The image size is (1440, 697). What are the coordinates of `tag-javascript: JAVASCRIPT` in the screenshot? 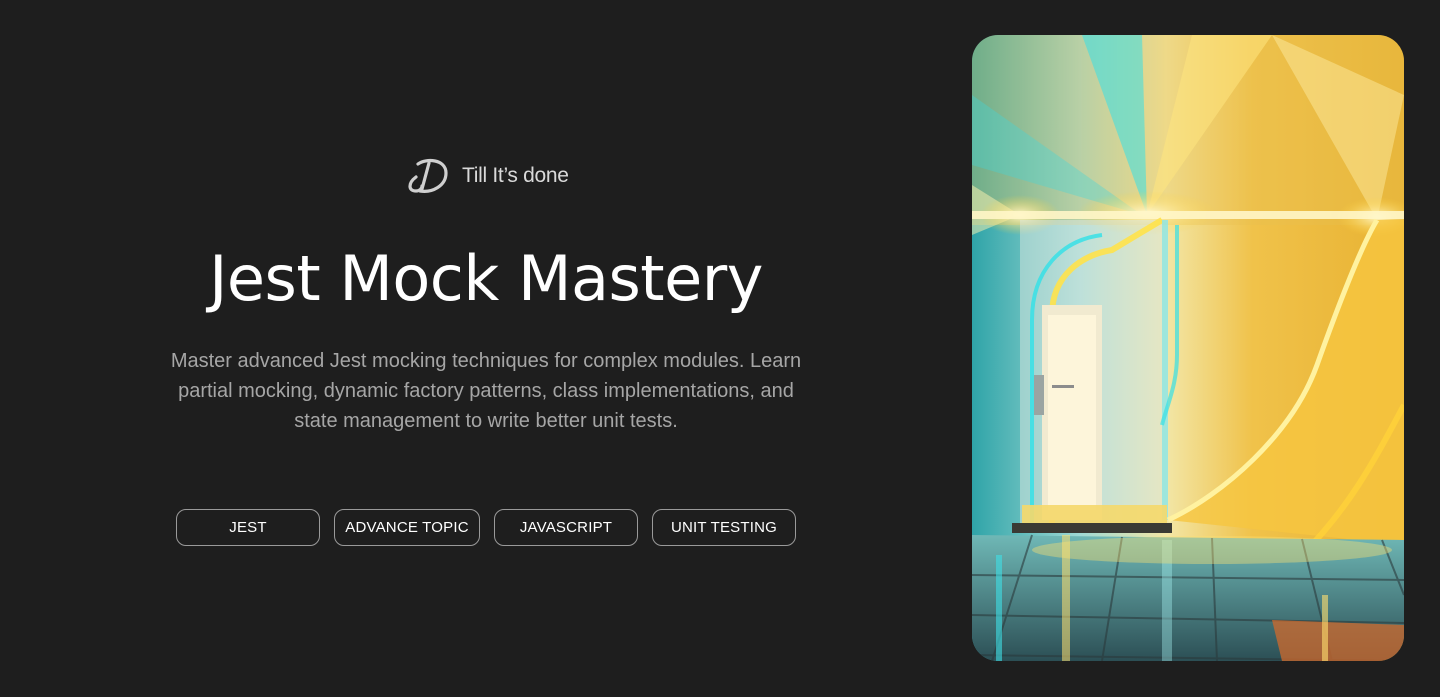 It's located at (566, 527).